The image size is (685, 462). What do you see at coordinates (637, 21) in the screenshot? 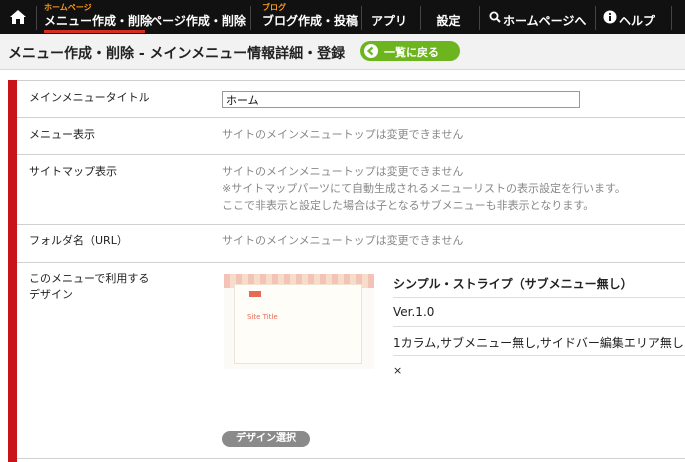
I see `nav-help-label: ヘルプ` at bounding box center [637, 21].